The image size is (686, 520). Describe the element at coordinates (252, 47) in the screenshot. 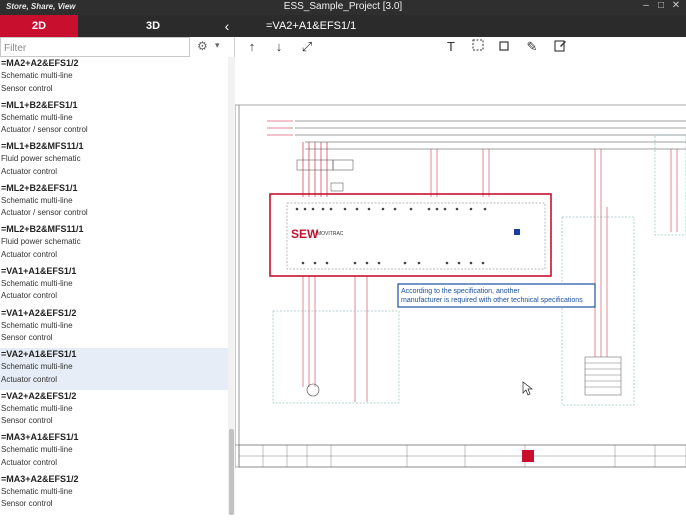

I see `arrow-up-icon: ↑` at that location.